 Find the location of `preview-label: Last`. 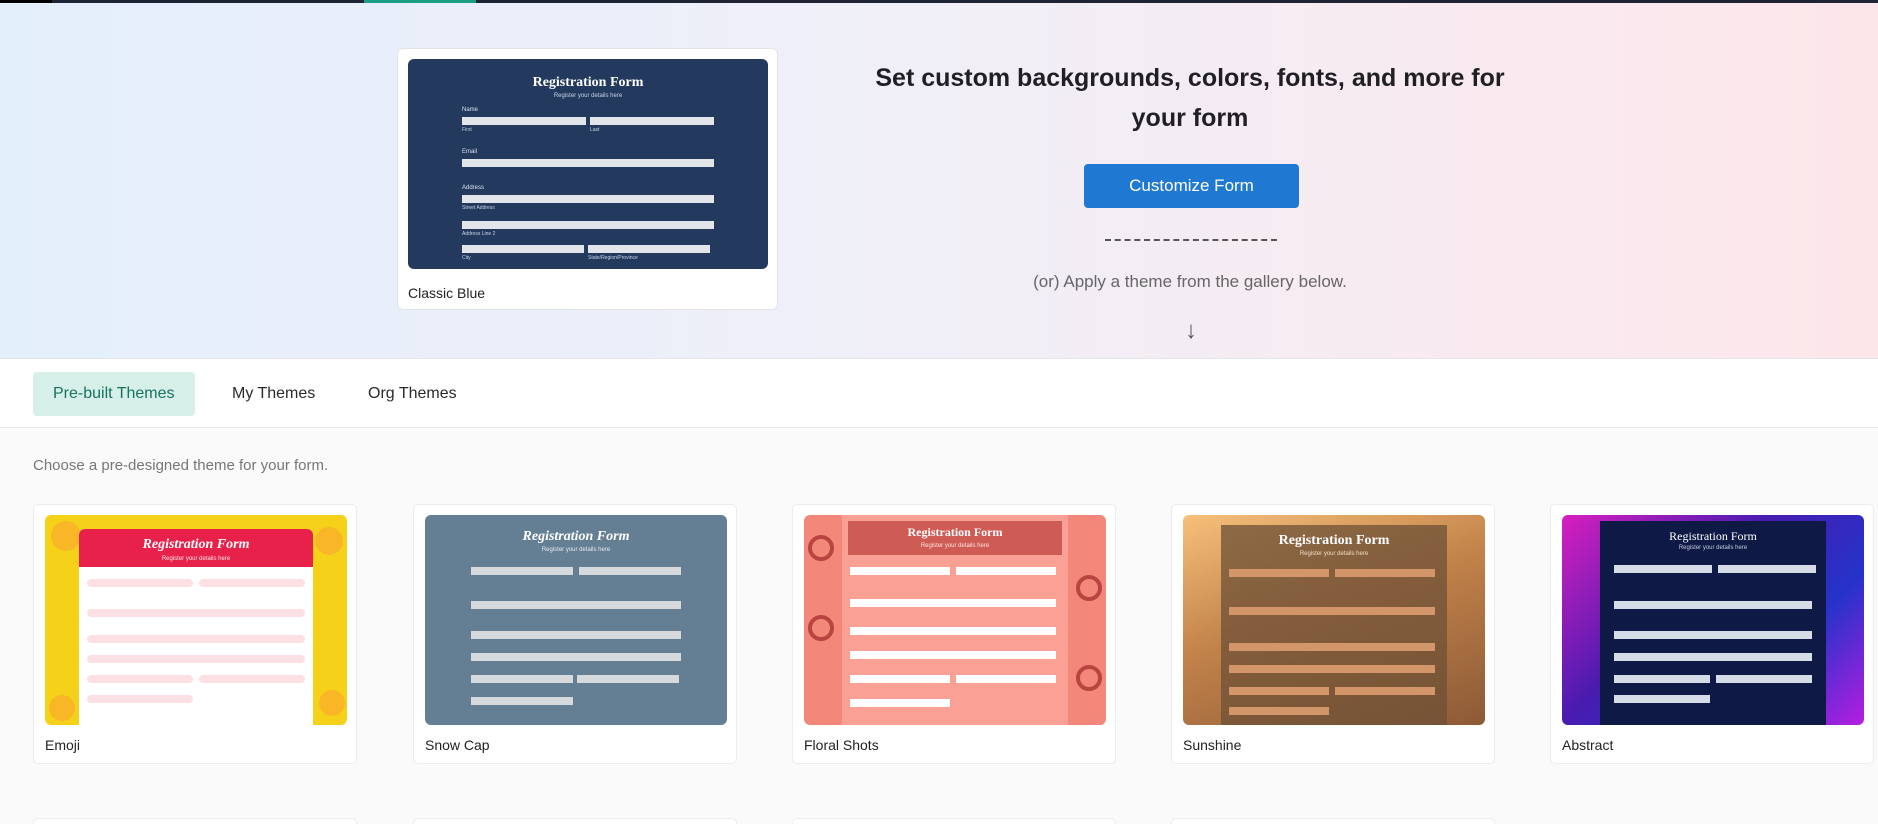

preview-label: Last is located at coordinates (595, 130).